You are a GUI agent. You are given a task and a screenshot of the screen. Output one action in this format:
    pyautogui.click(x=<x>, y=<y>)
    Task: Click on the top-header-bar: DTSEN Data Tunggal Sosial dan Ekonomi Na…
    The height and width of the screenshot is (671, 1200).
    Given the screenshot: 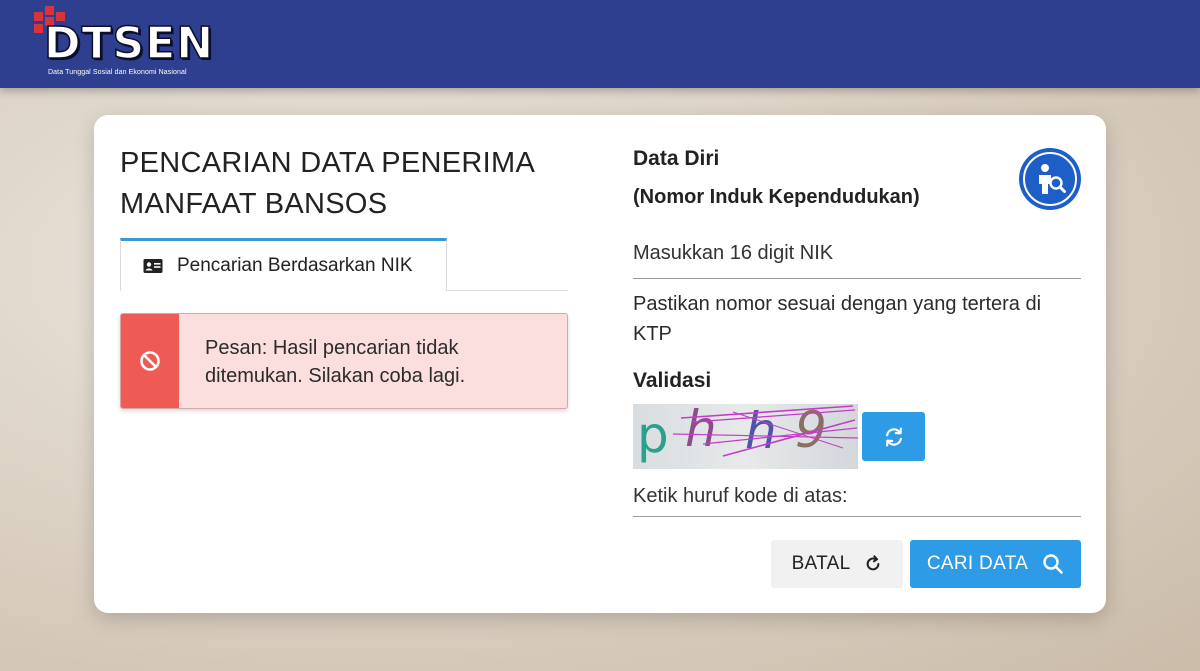 What is the action you would take?
    pyautogui.click(x=600, y=44)
    